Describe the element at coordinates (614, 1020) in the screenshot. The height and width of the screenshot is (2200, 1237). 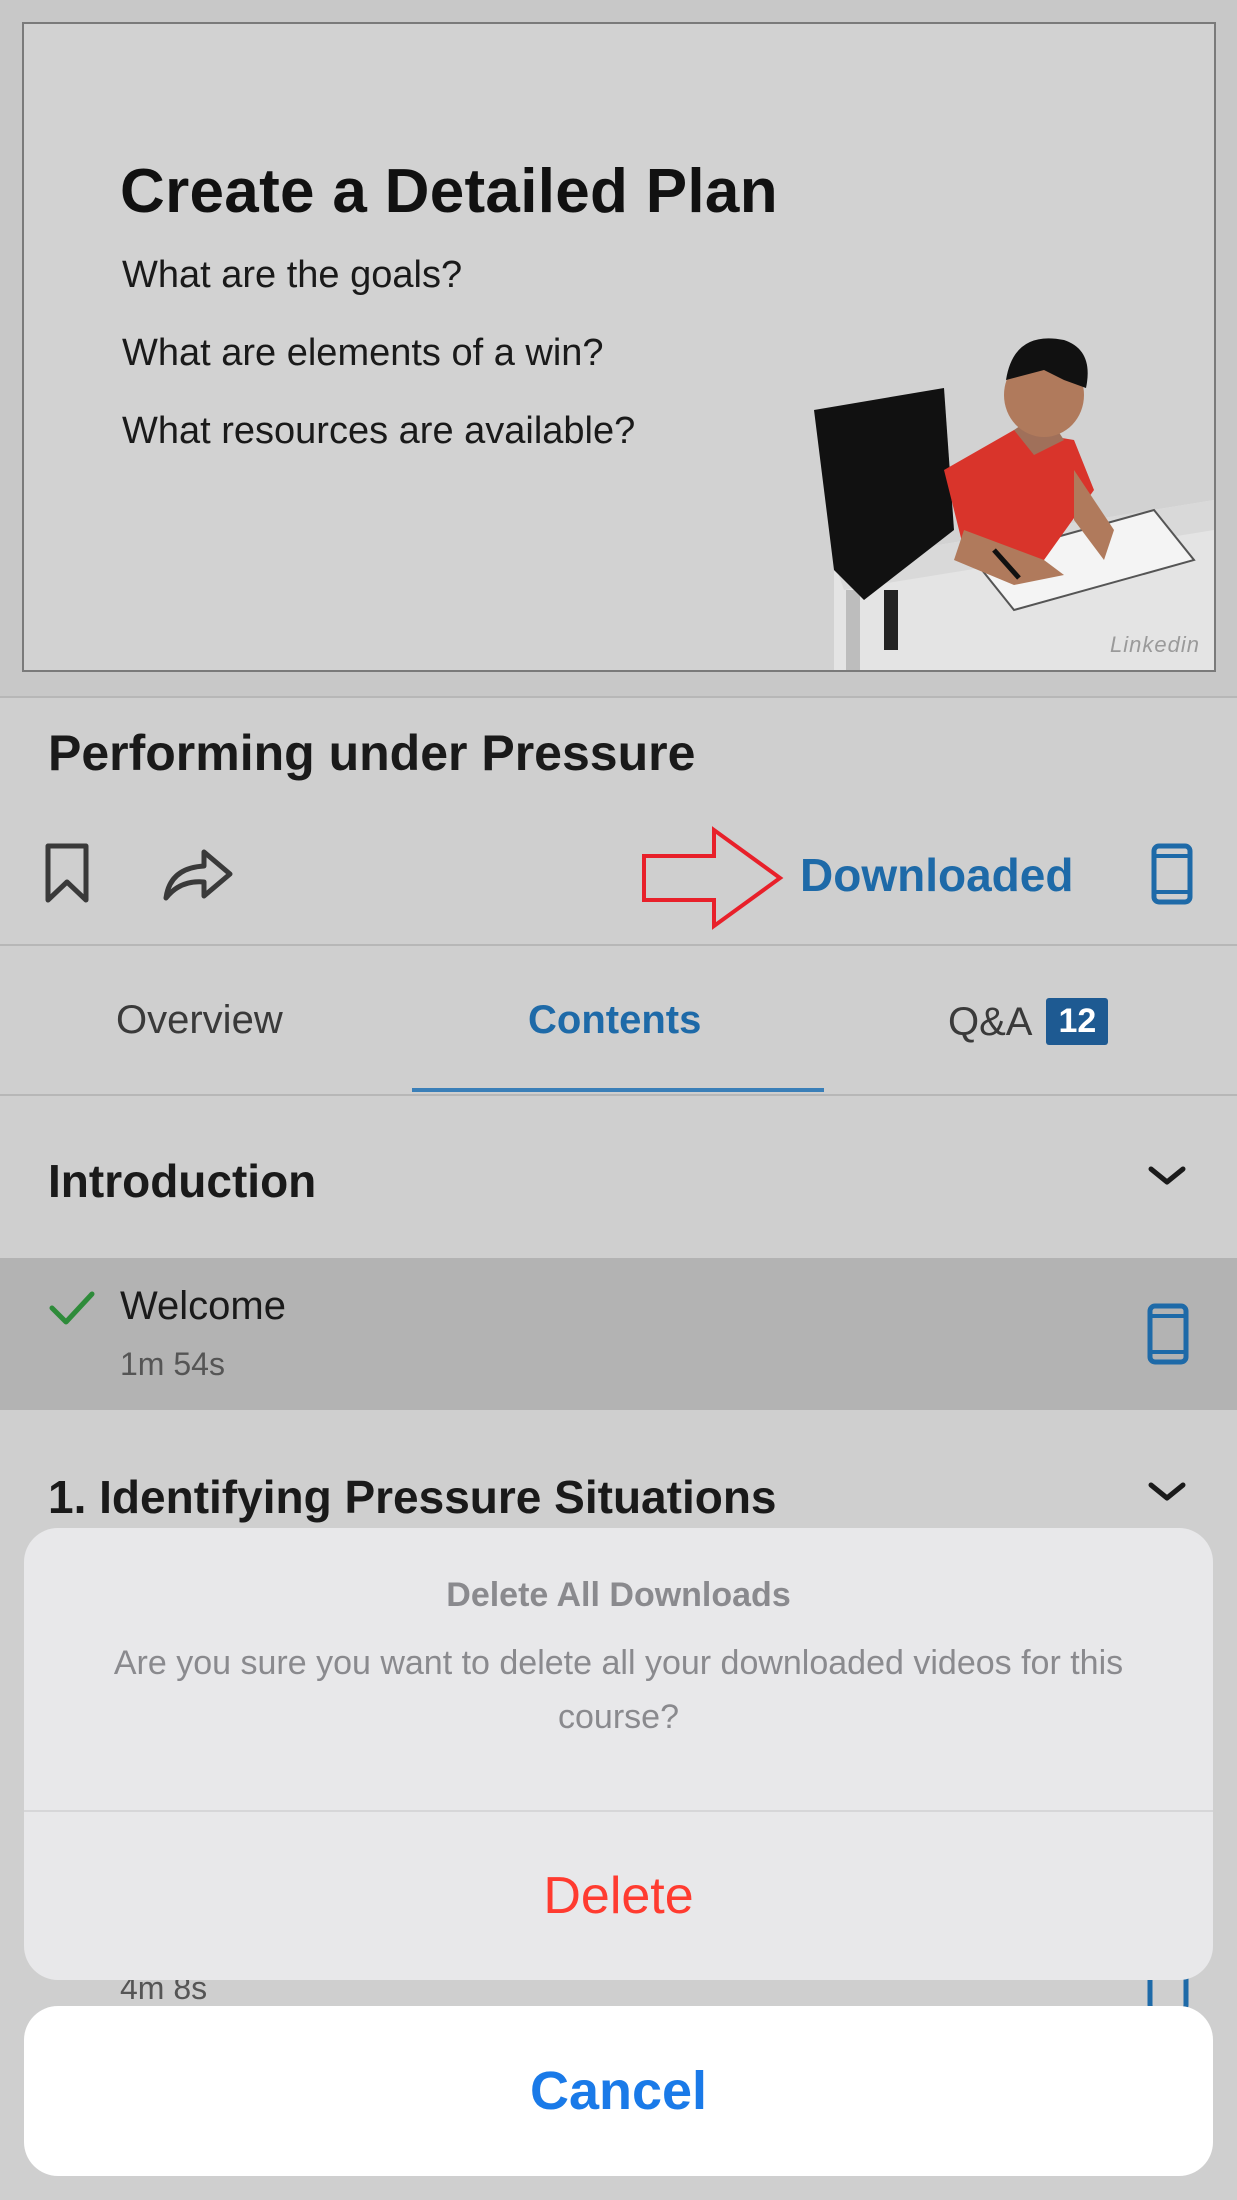
I see `tab-contents: Contents` at that location.